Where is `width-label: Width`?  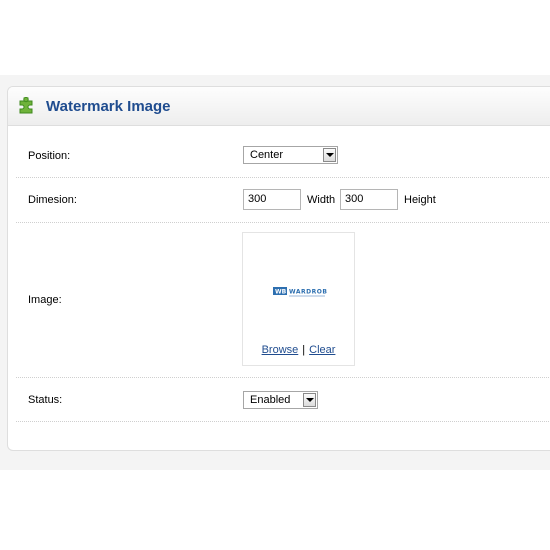 width-label: Width is located at coordinates (321, 200).